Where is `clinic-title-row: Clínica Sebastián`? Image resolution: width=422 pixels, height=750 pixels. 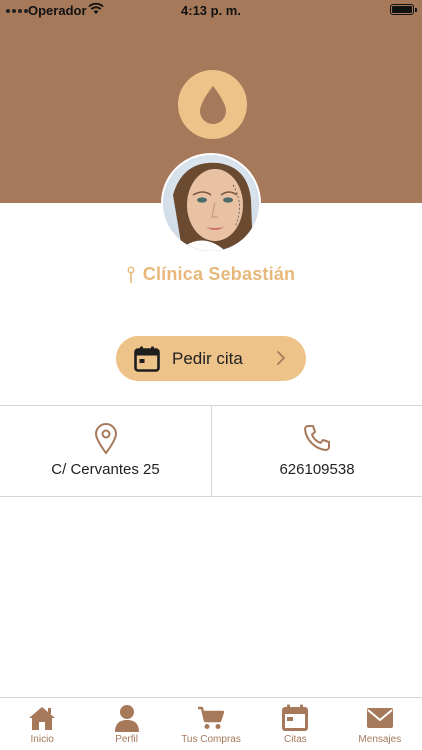
clinic-title-row: Clínica Sebastián is located at coordinates (211, 274).